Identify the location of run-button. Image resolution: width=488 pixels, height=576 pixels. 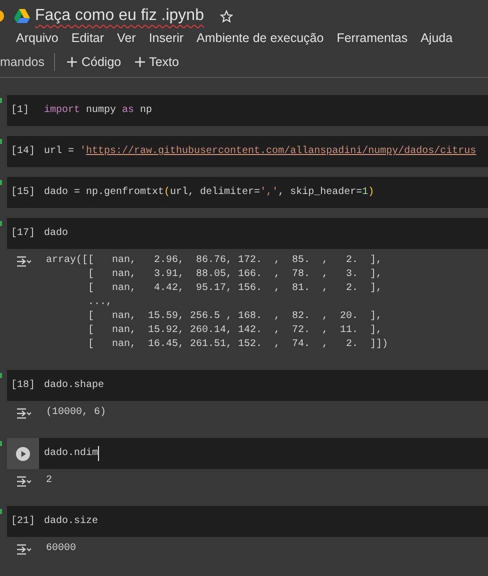
(23, 453).